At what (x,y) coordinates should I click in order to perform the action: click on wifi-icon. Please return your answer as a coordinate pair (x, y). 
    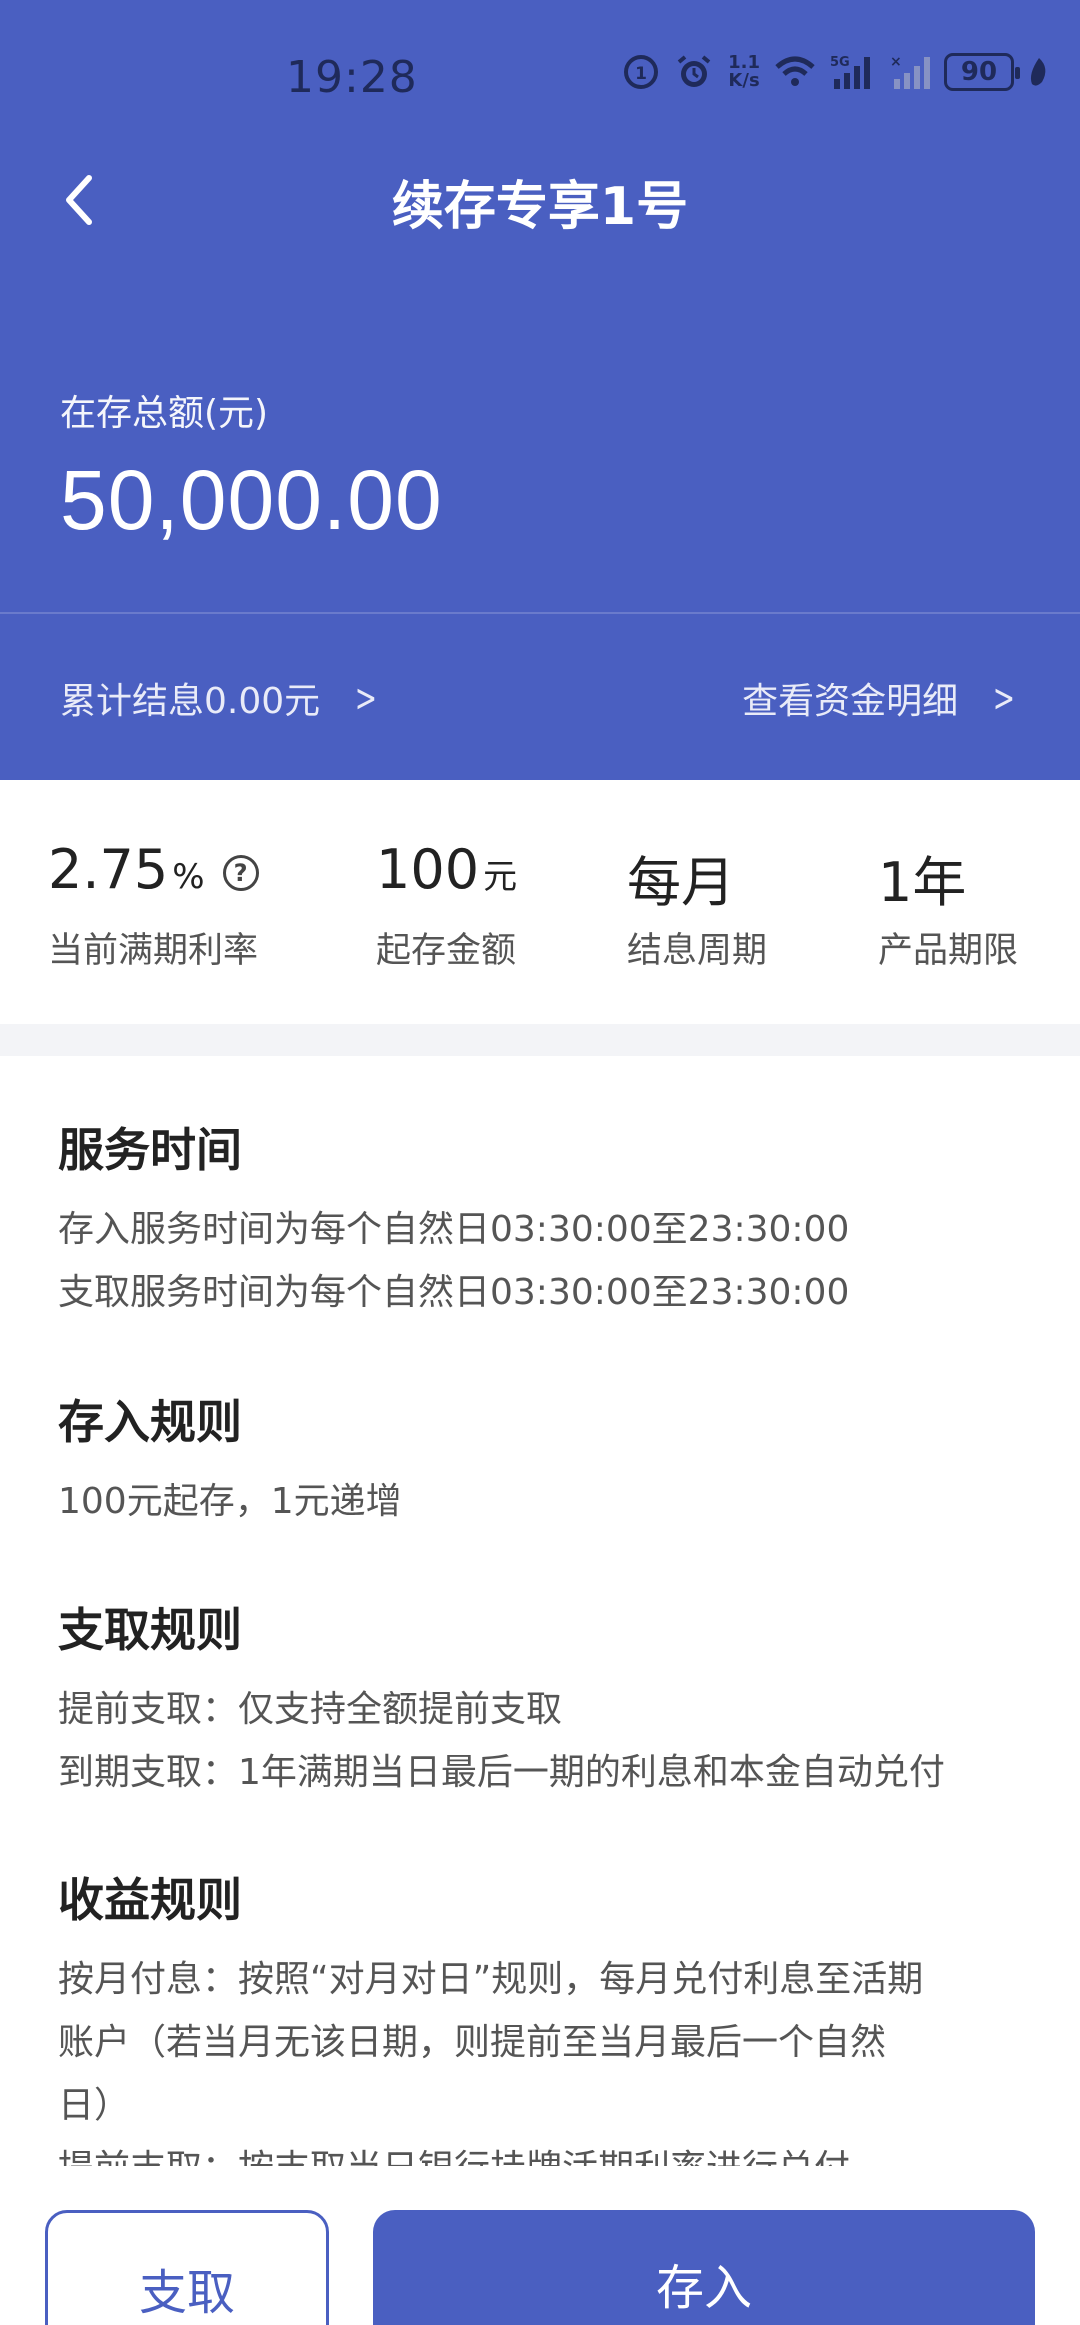
    Looking at the image, I should click on (795, 72).